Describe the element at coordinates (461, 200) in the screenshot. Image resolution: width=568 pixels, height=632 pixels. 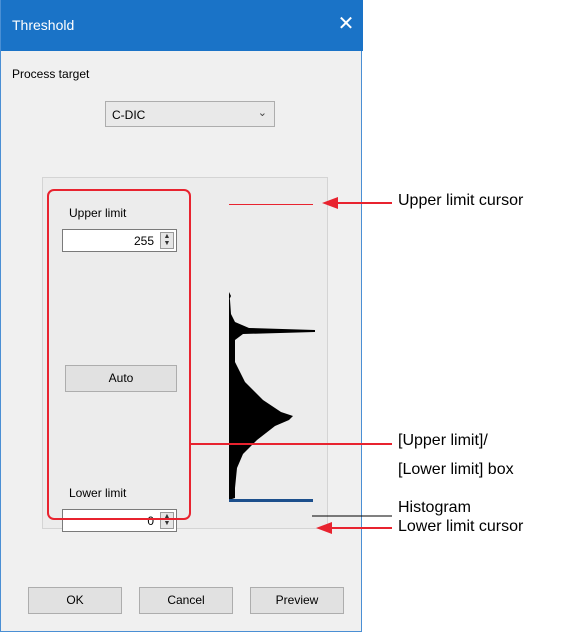
I see `upper-cursor-annotation: Upper limit cursor` at that location.